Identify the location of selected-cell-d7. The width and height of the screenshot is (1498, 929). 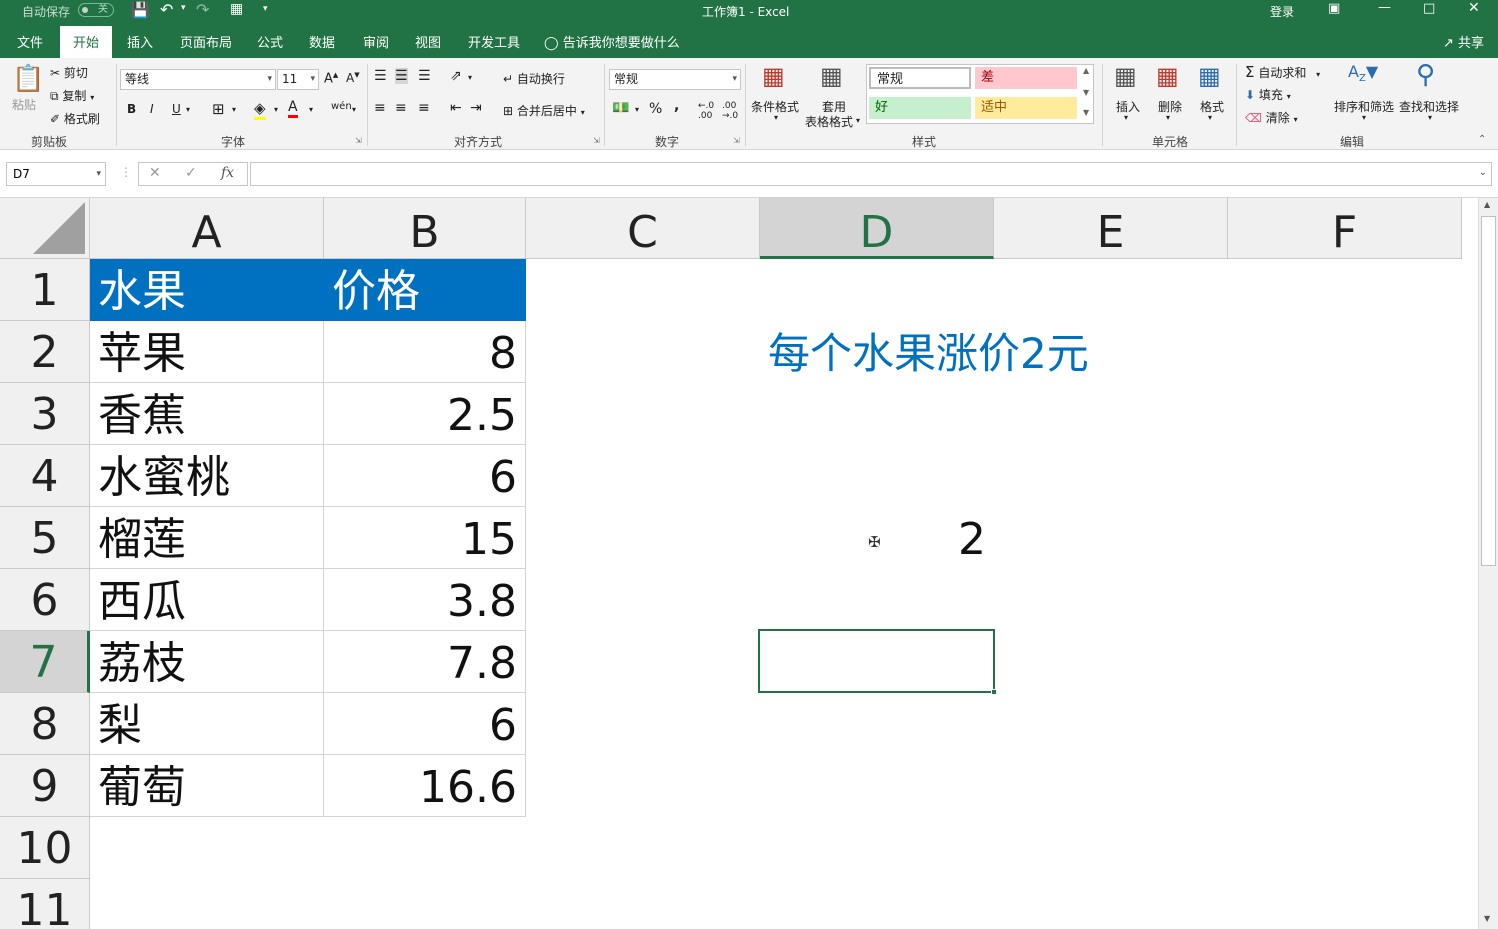
(877, 662).